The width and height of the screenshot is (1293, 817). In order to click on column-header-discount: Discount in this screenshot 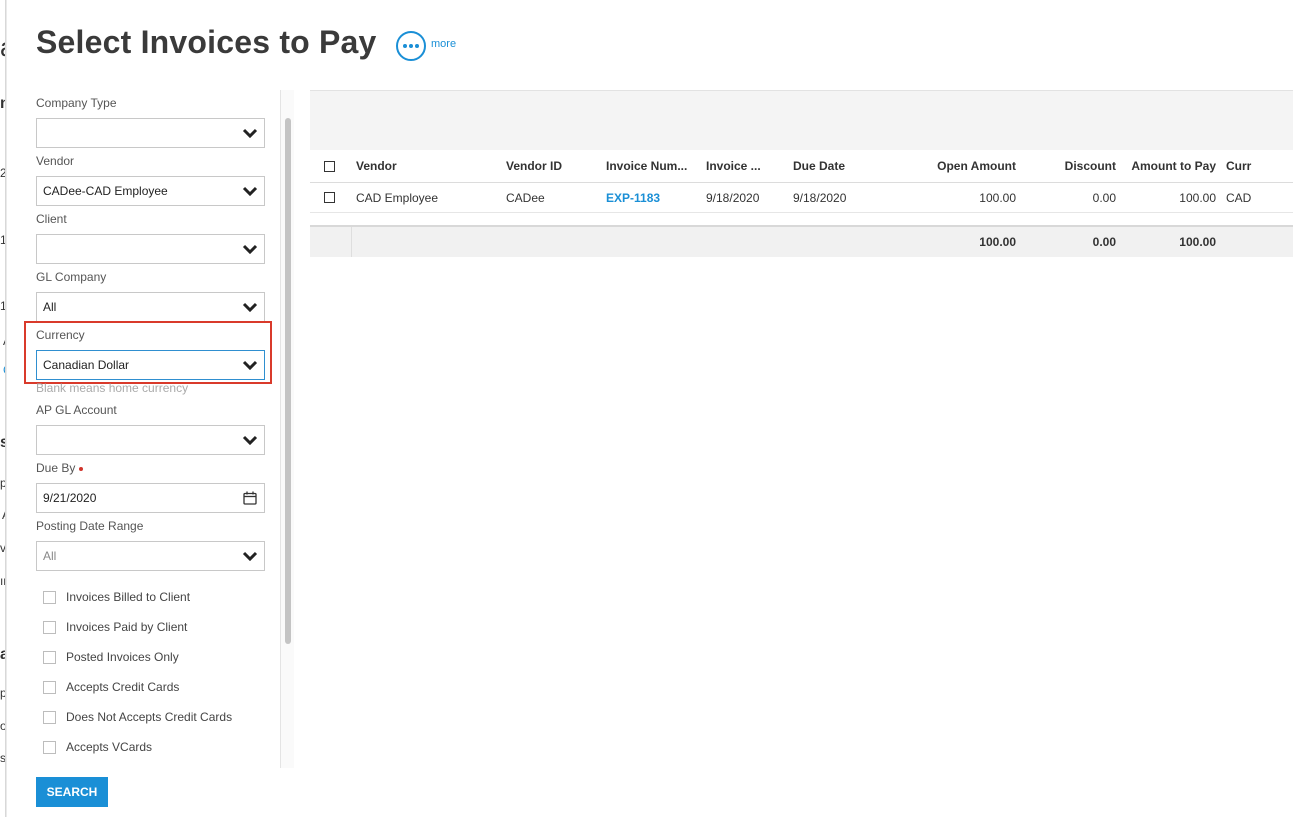, I will do `click(1073, 166)`.